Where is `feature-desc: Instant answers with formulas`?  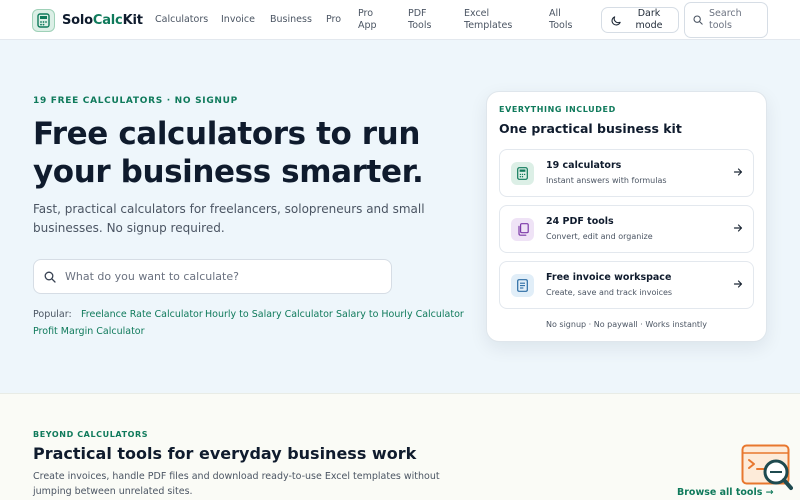 feature-desc: Instant answers with formulas is located at coordinates (606, 180).